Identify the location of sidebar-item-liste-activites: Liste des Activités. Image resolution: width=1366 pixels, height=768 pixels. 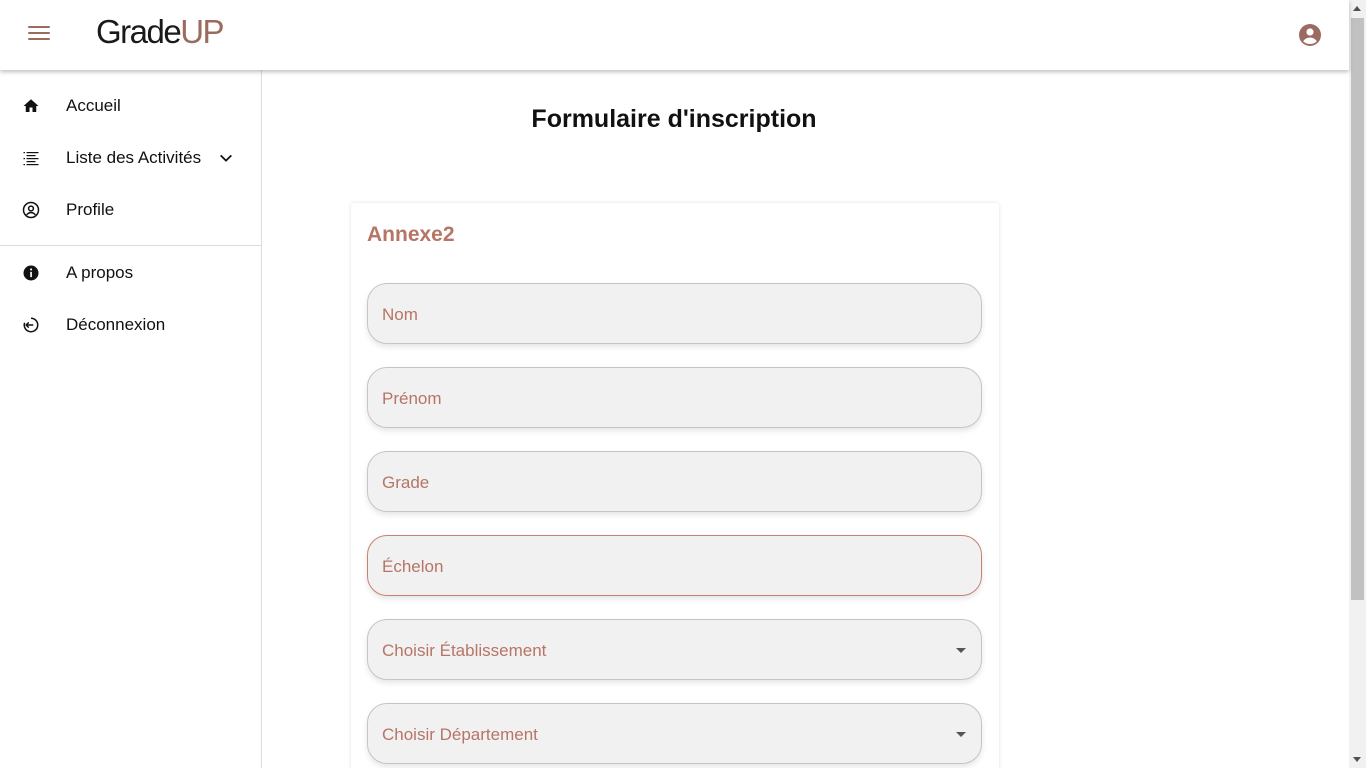
(130, 158).